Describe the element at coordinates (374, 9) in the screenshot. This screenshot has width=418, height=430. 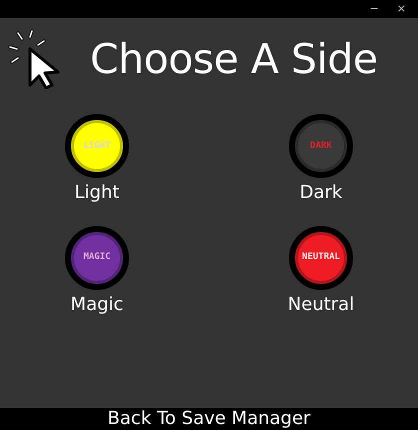
I see `minimize-button: −` at that location.